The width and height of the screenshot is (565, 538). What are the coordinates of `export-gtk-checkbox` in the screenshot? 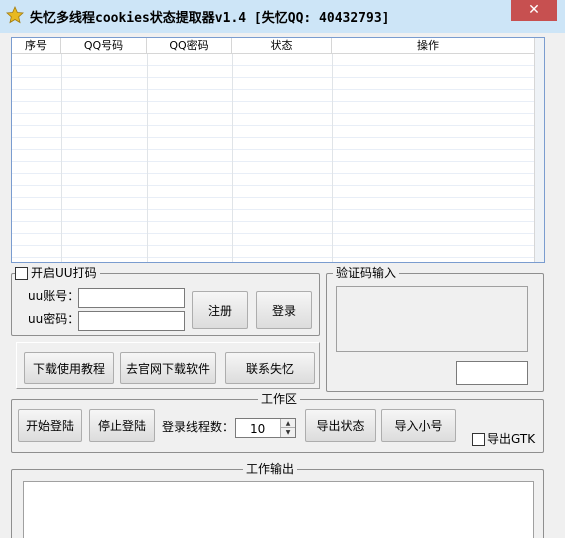 It's located at (478, 439).